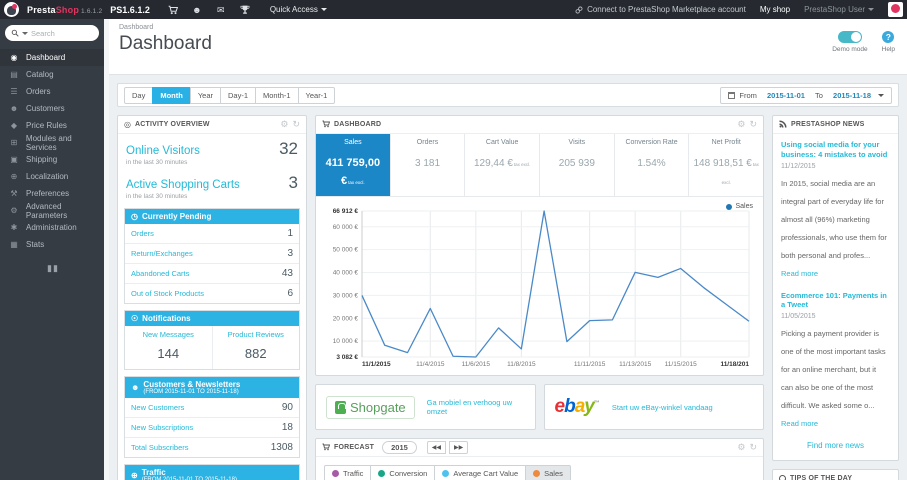 This screenshot has height=480, width=907. Describe the element at coordinates (183, 185) in the screenshot. I see `active-carts-link: Active Shopping Carts` at that location.